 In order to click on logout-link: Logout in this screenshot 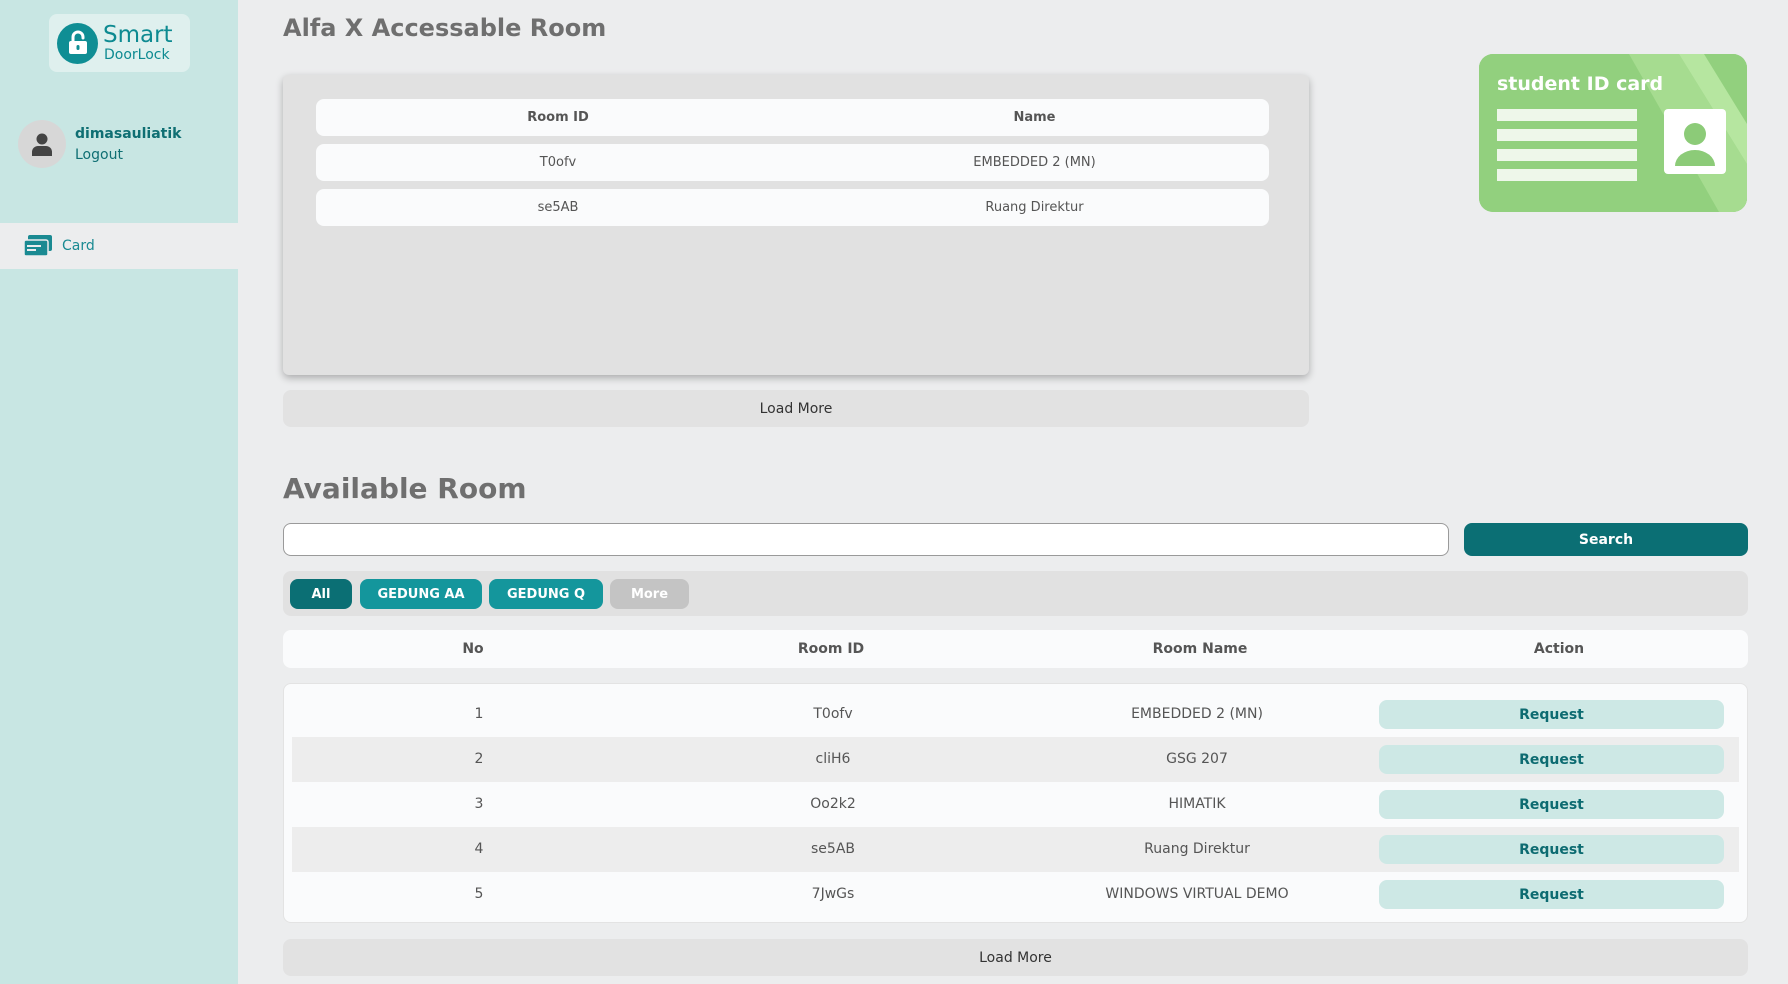, I will do `click(128, 155)`.